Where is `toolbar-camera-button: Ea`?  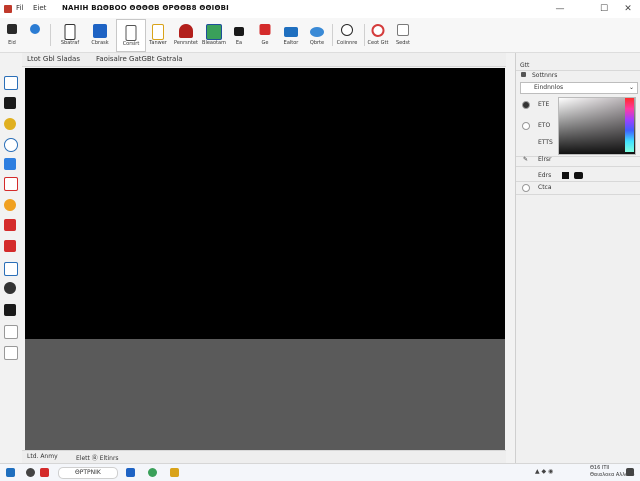
toolbar-camera-button: Ea is located at coordinates (239, 34).